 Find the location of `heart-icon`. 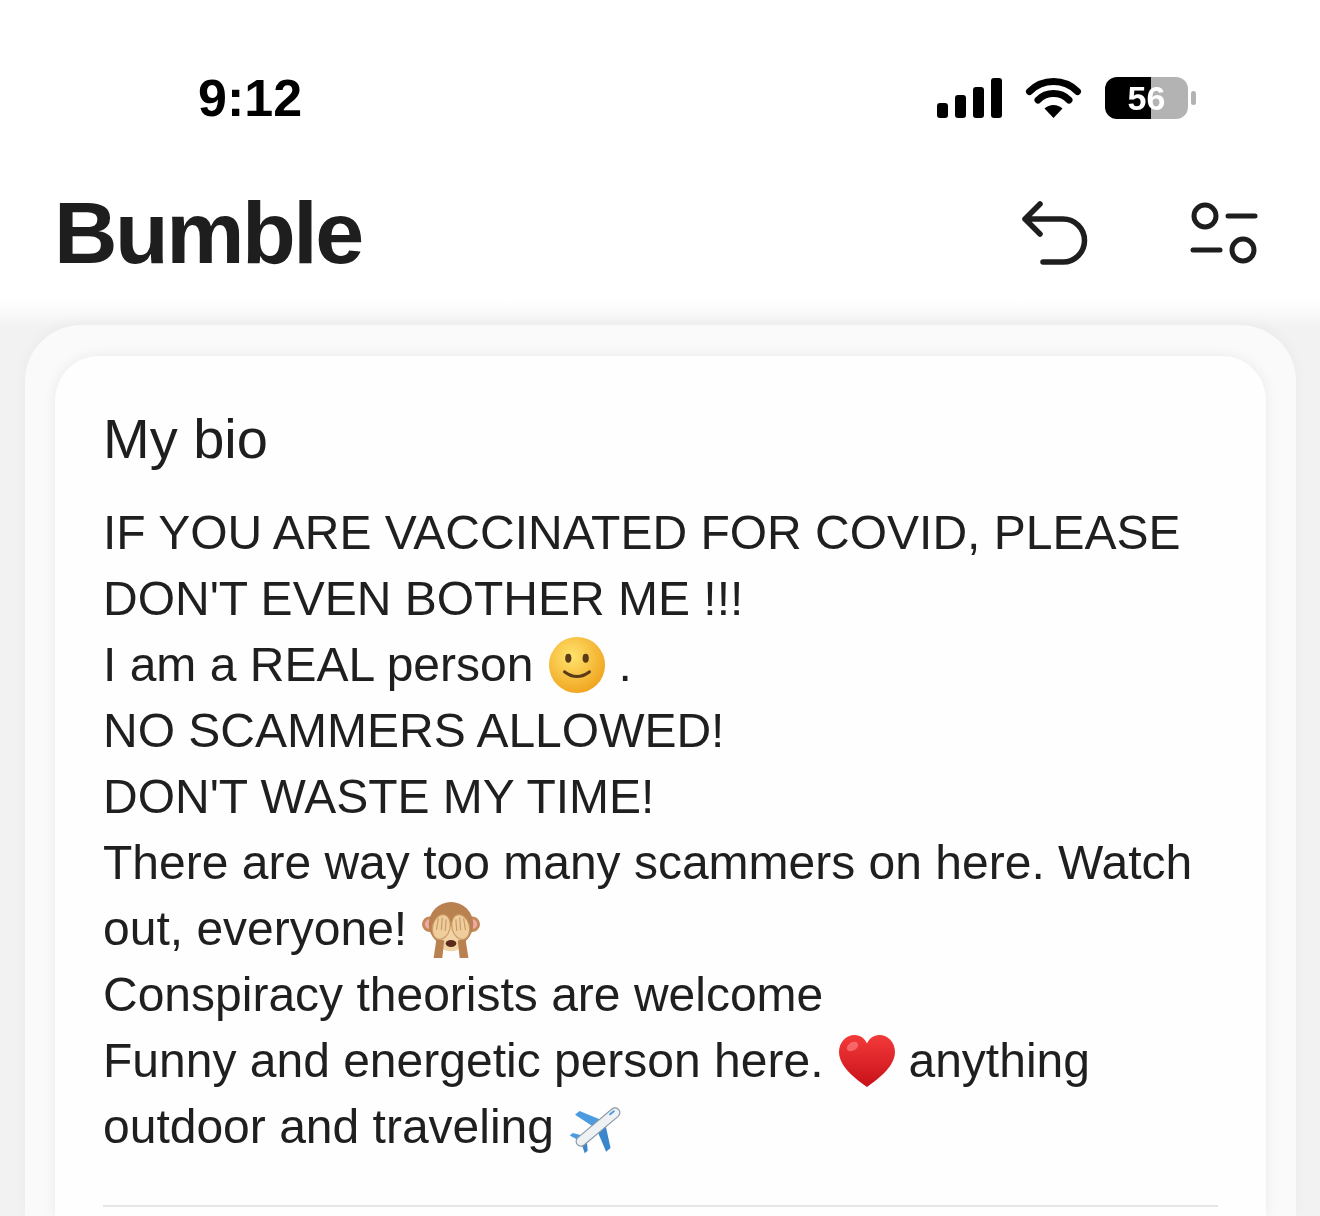

heart-icon is located at coordinates (867, 1061).